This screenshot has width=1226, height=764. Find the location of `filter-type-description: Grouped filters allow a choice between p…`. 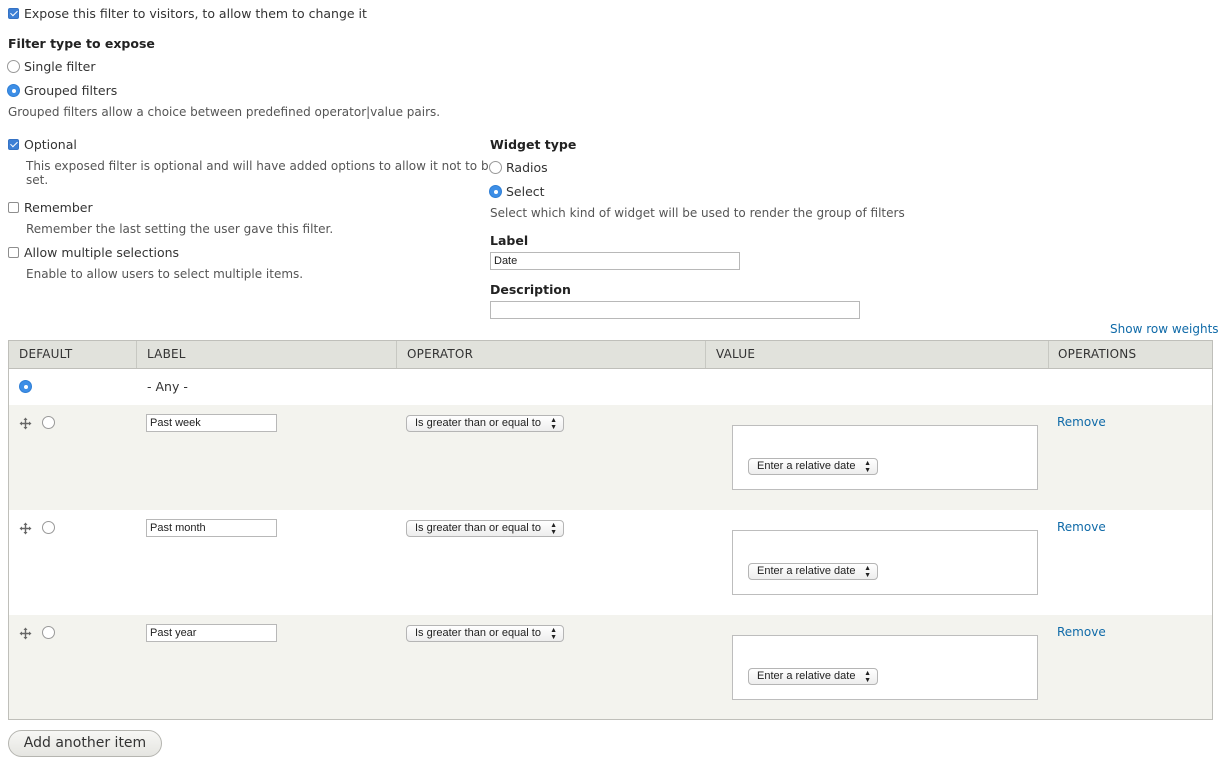

filter-type-description: Grouped filters allow a choice between p… is located at coordinates (224, 112).